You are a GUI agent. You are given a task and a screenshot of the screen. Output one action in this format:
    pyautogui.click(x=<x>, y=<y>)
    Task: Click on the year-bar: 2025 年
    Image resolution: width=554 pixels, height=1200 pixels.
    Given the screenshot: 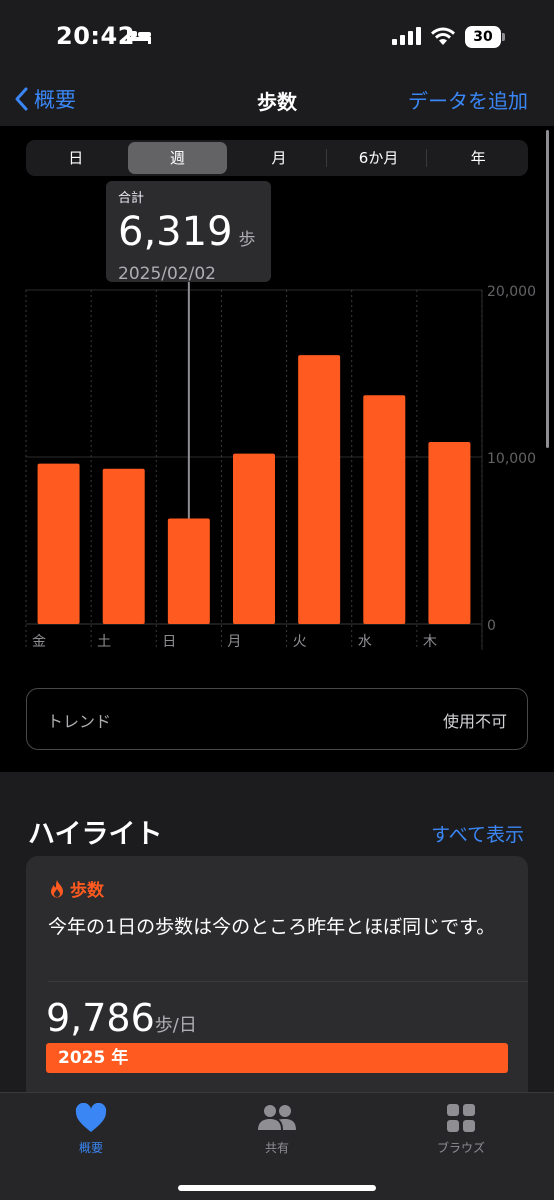 What is the action you would take?
    pyautogui.click(x=277, y=1058)
    